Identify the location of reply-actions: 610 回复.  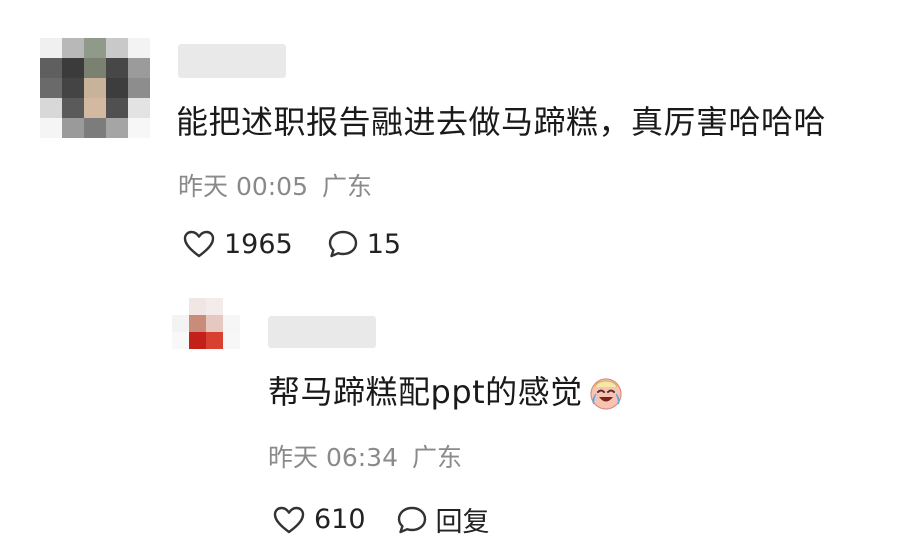
(381, 519).